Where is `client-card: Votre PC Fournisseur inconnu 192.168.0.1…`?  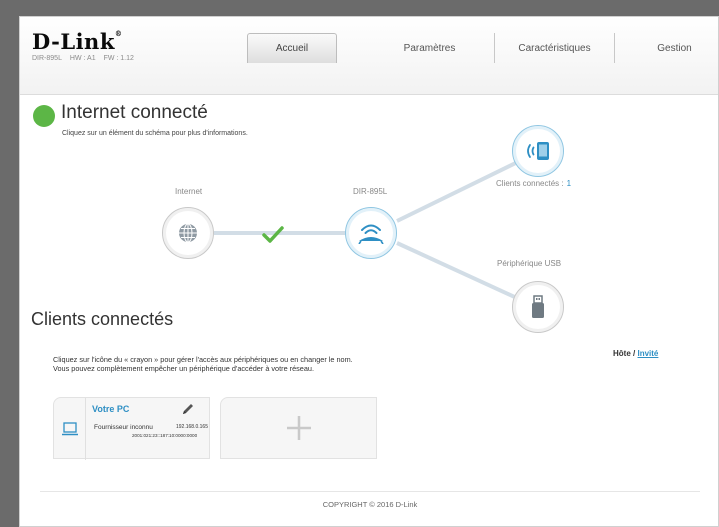
client-card: Votre PC Fournisseur inconnu 192.168.0.1… is located at coordinates (131, 428).